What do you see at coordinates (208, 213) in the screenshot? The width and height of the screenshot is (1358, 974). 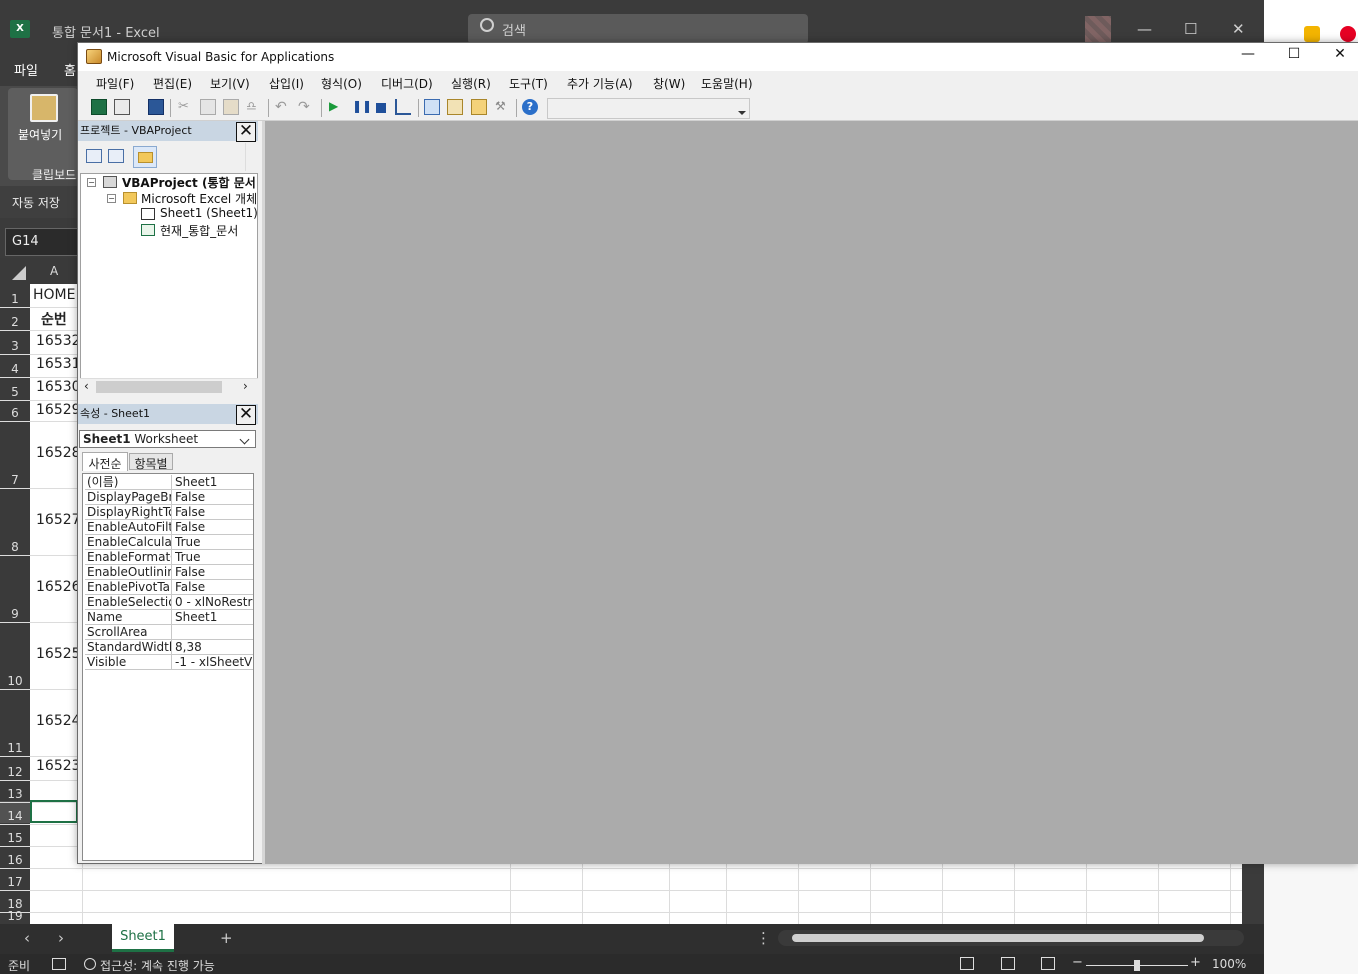 I see `tree-item-sheet1: Sheet1 (Sheet1)` at bounding box center [208, 213].